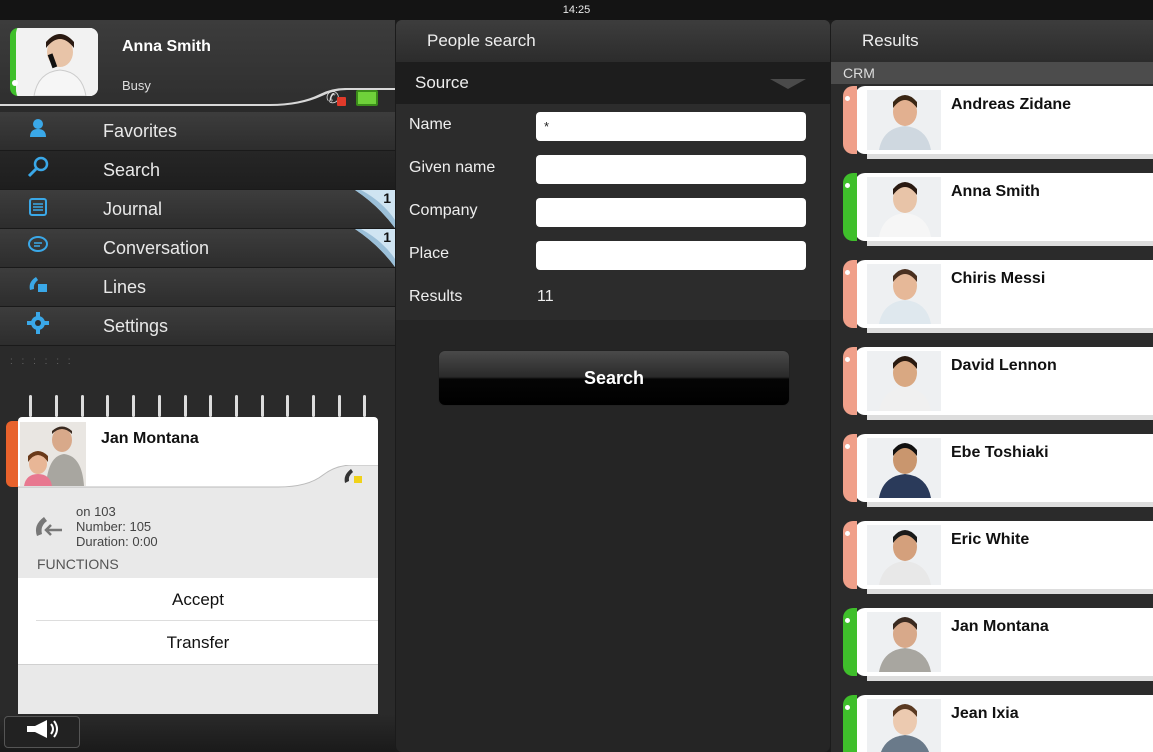 This screenshot has width=1153, height=752. What do you see at coordinates (998, 120) in the screenshot?
I see `contact-card: Andreas Zidane` at bounding box center [998, 120].